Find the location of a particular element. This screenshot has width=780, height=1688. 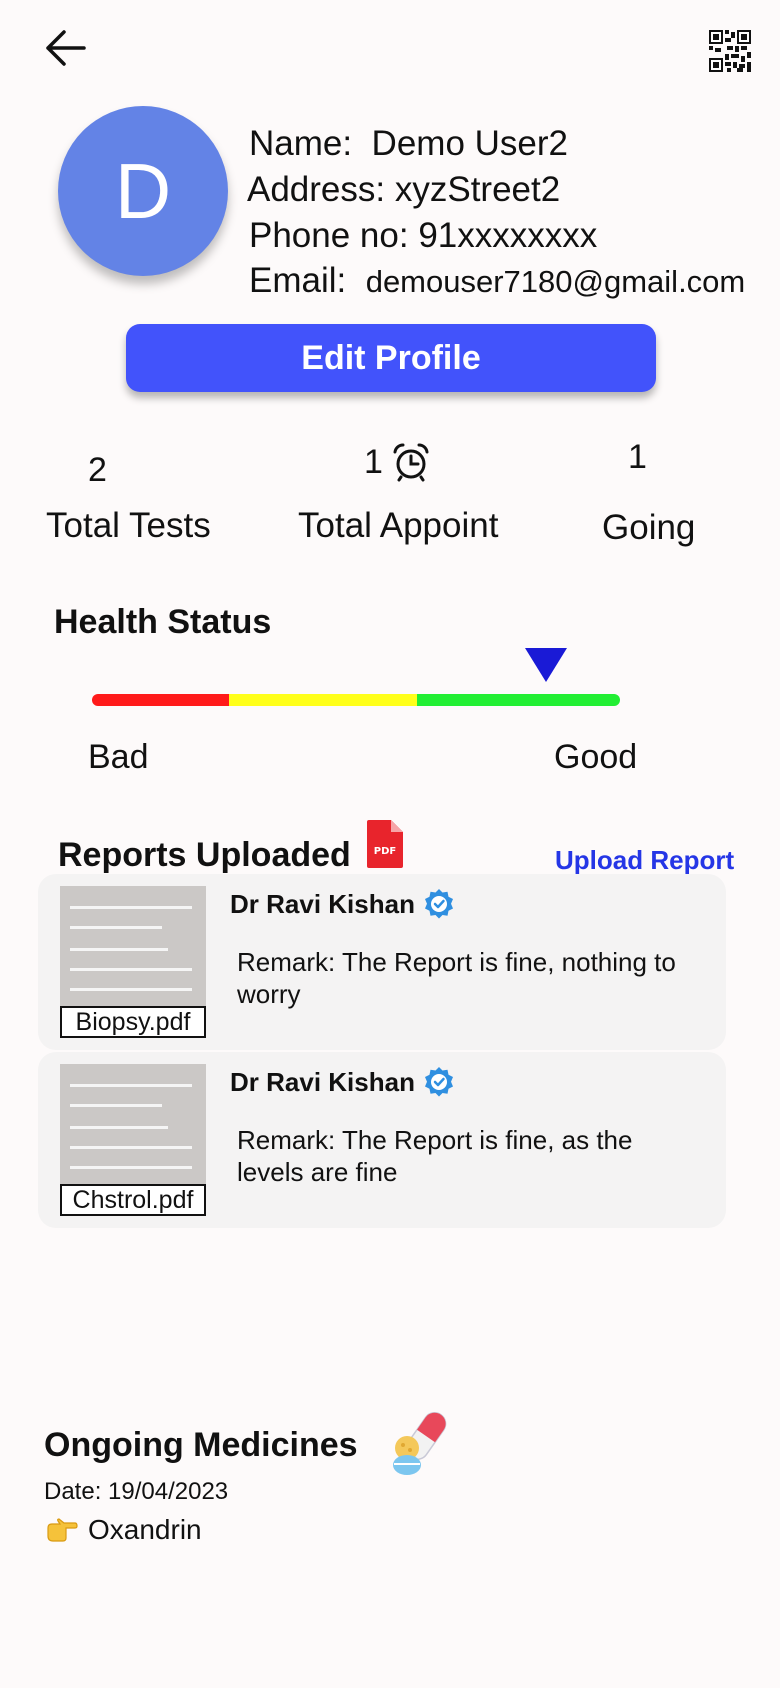

reports-uploaded-title: Reports Uploaded is located at coordinates (204, 855).